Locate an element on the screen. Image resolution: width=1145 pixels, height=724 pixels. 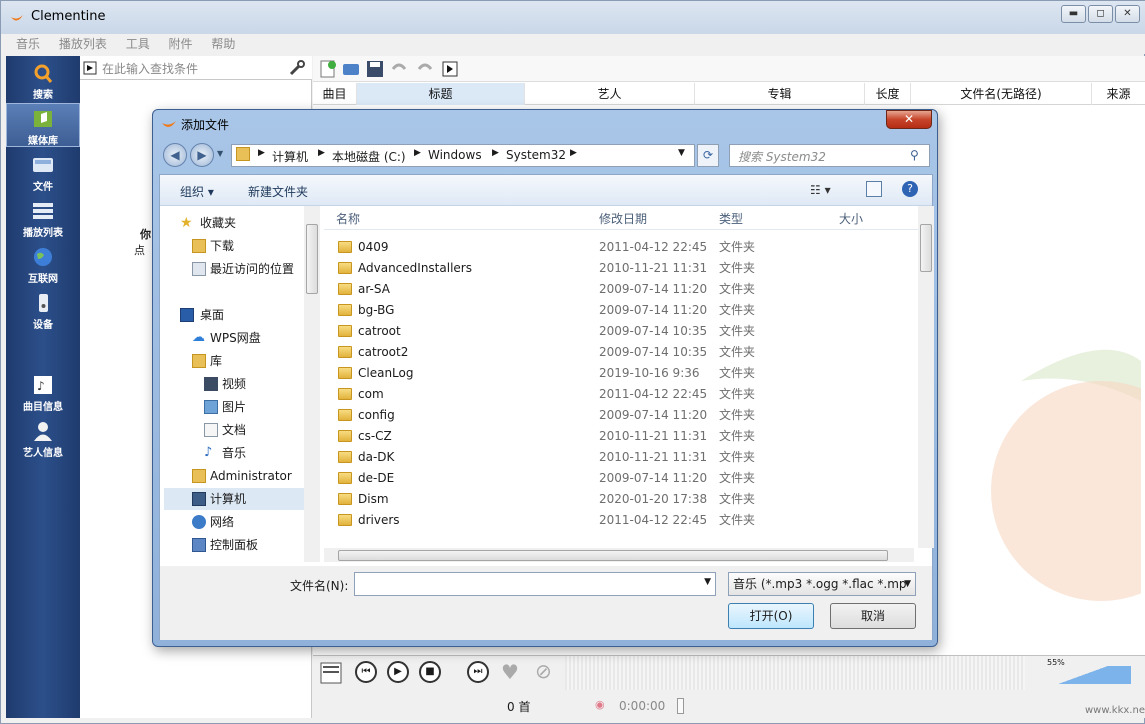
file-row: 0409 2011-04-12 22:45 文件夹 is located at coordinates (621, 247).